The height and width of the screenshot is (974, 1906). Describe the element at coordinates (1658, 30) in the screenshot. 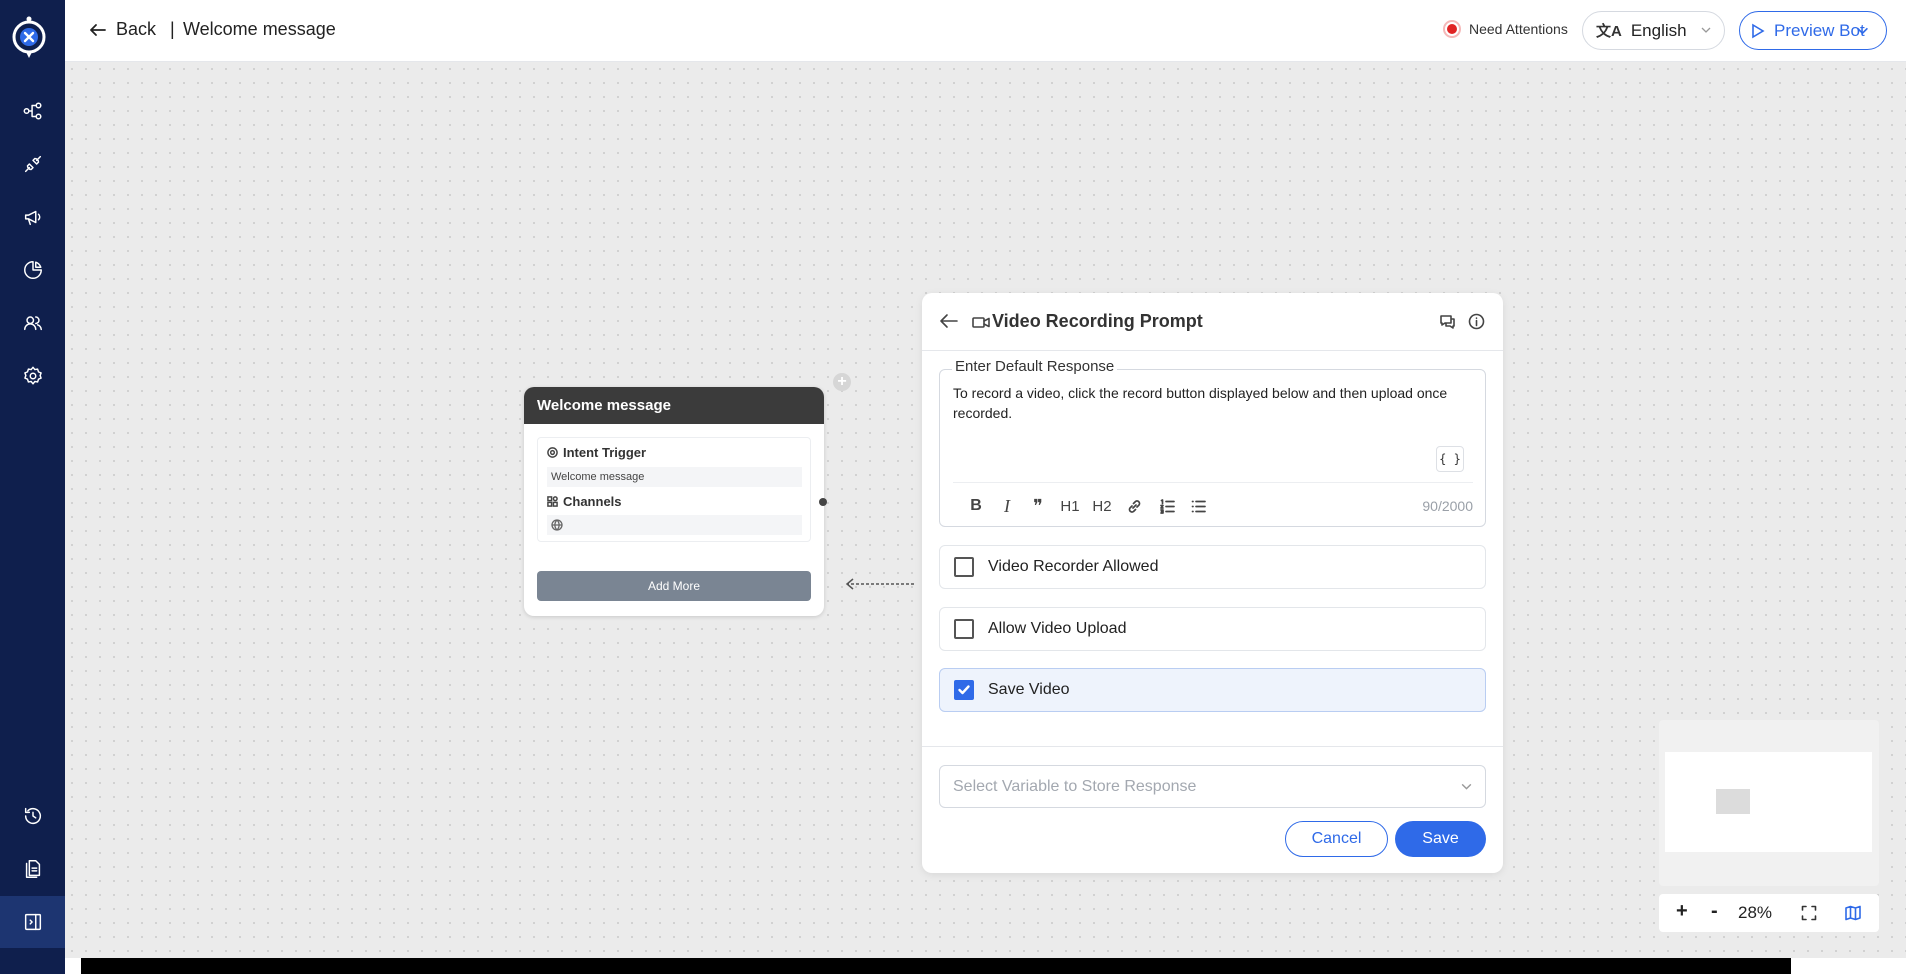

I see `language-label: English` at that location.